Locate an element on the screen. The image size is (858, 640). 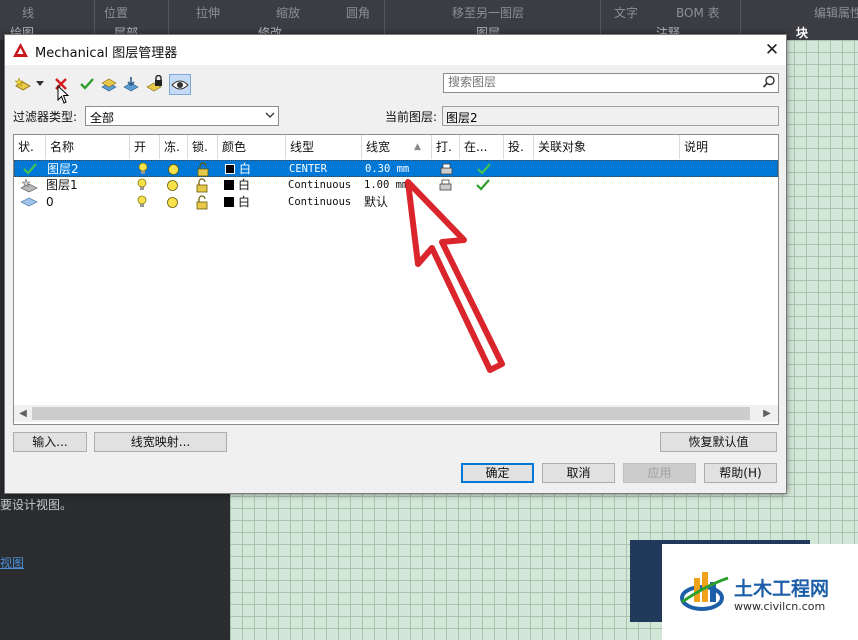
ribbon-group-block: 块 is located at coordinates (802, 32).